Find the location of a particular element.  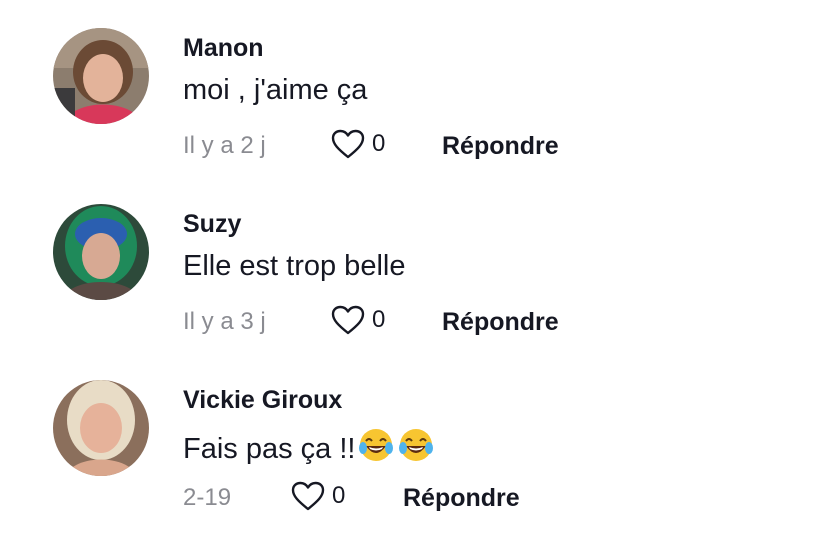

comment-timestamp: Il y a 2 j is located at coordinates (224, 145).